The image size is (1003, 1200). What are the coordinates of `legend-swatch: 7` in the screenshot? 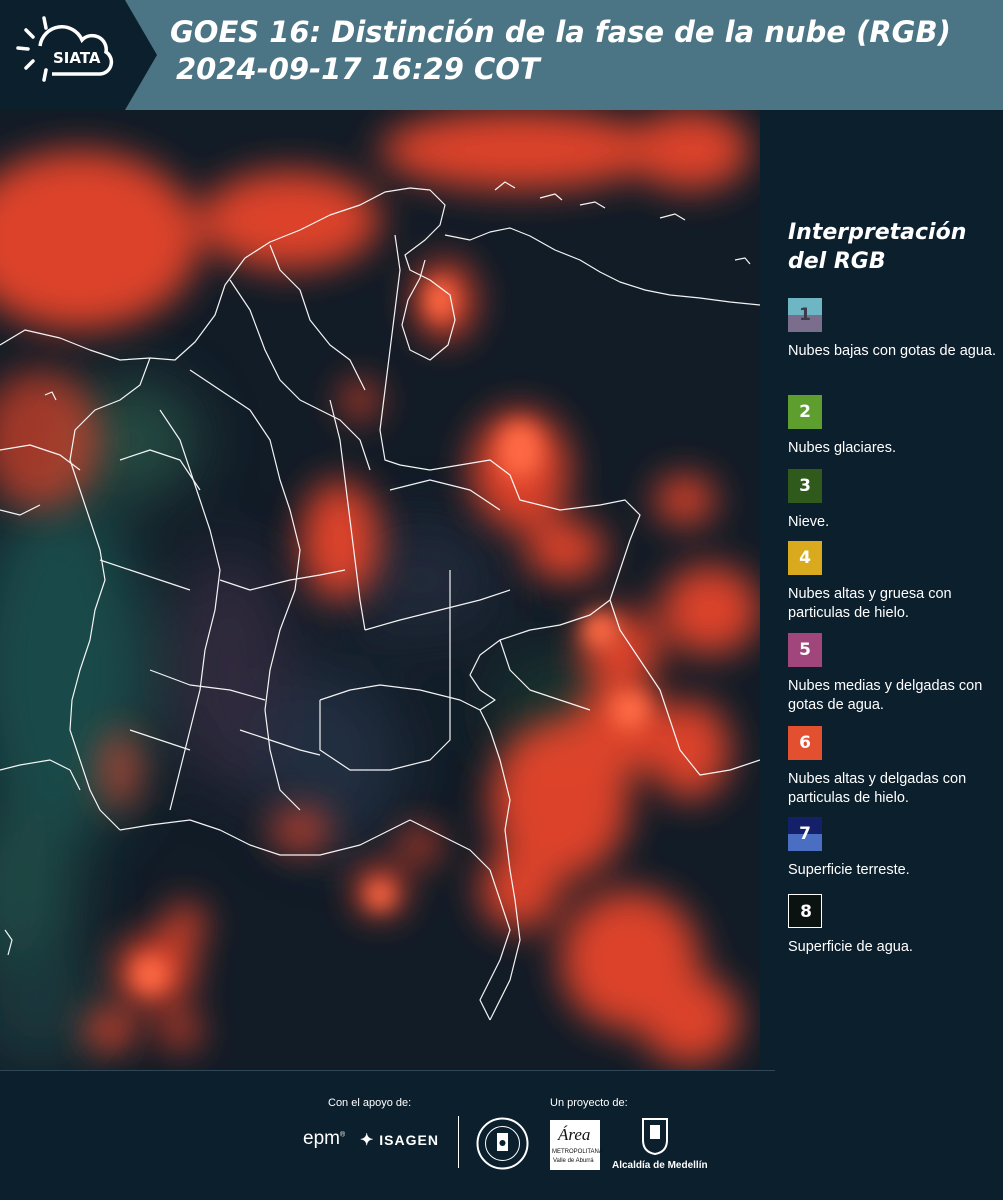 It's located at (805, 834).